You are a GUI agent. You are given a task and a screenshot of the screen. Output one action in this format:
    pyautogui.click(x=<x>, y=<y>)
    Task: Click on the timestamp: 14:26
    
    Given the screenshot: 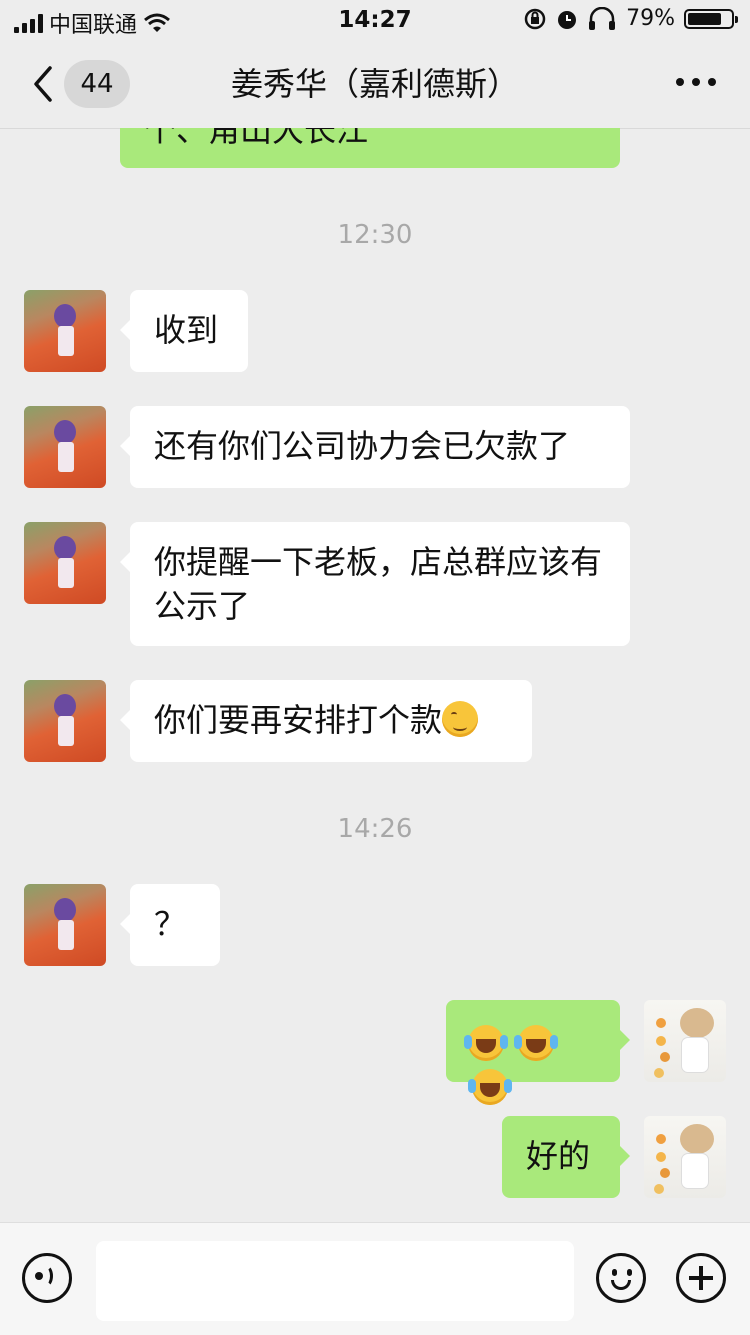 What is the action you would take?
    pyautogui.click(x=375, y=829)
    